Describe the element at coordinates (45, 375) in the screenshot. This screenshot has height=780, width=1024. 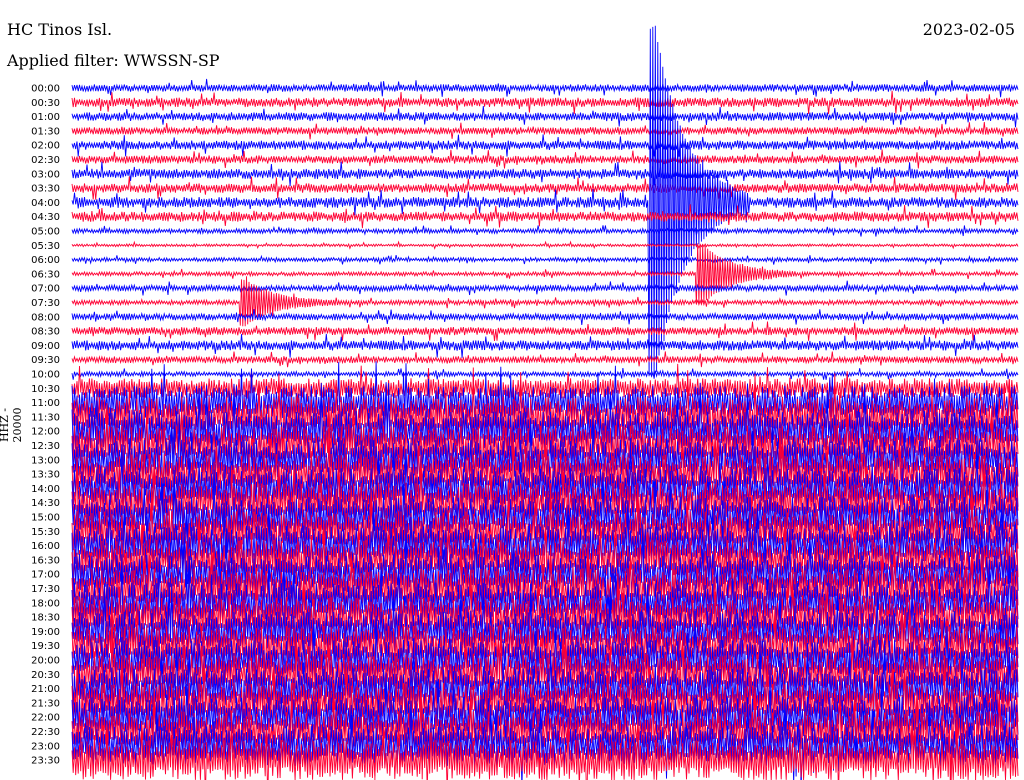
I see `row-time-label: 10:00` at that location.